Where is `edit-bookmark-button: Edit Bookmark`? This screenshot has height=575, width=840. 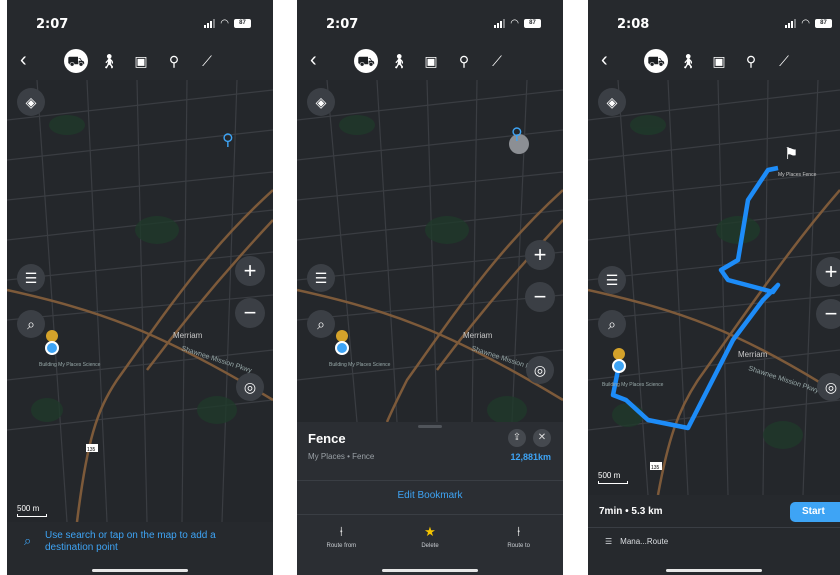
edit-bookmark-button: Edit Bookmark is located at coordinates (430, 495).